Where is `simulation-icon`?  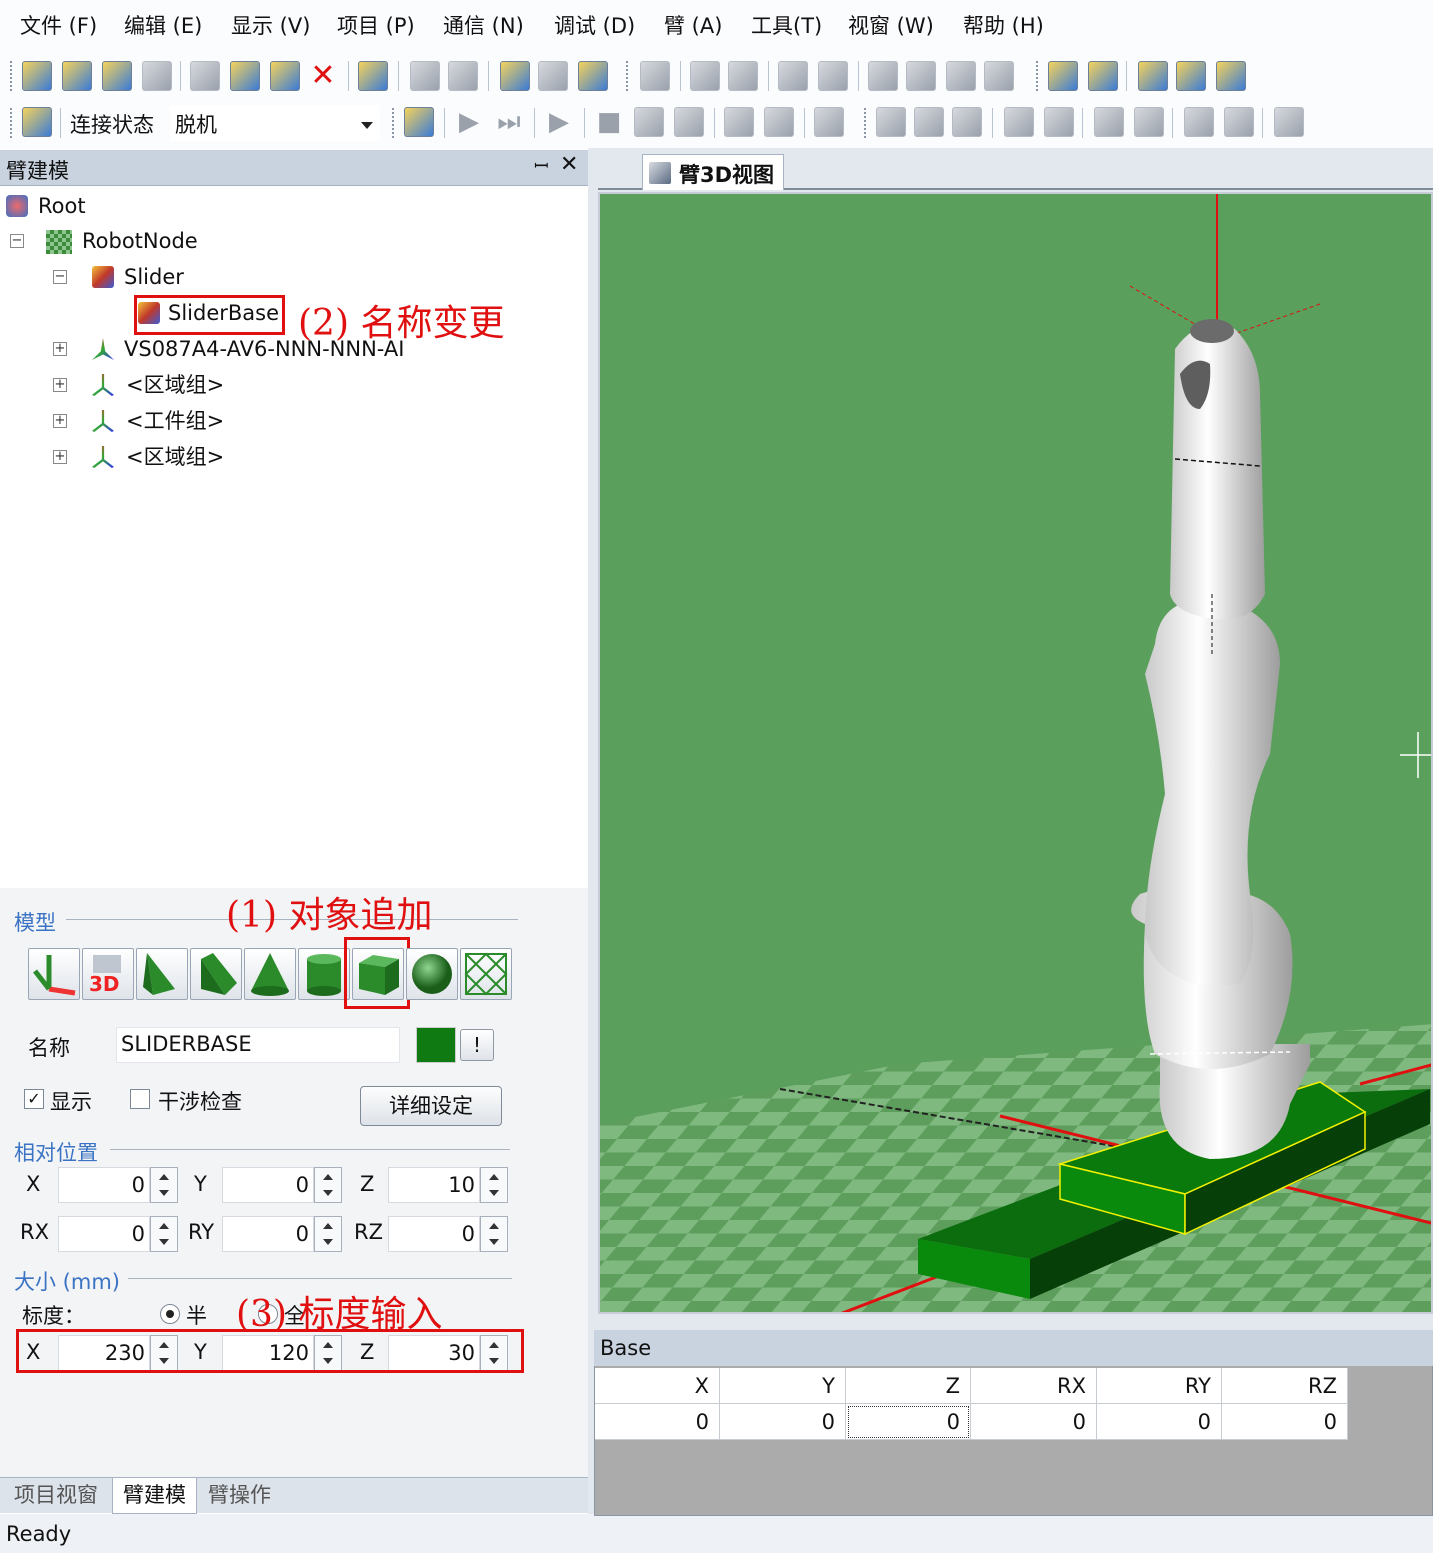 simulation-icon is located at coordinates (1231, 76).